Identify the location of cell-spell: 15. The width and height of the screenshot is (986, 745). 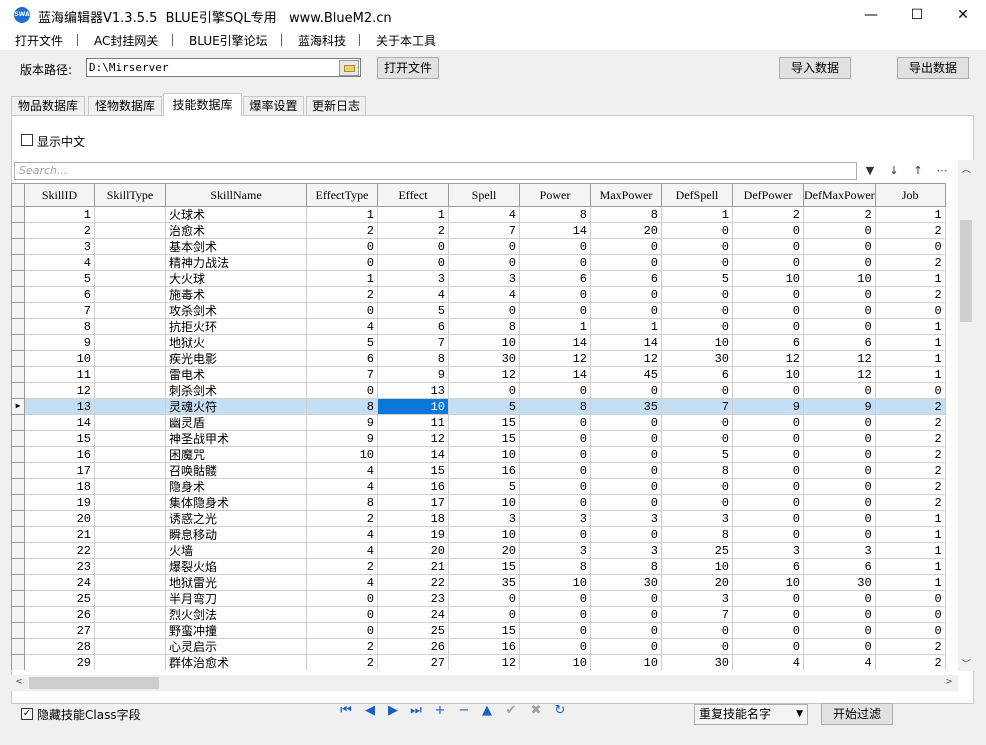
(484, 438).